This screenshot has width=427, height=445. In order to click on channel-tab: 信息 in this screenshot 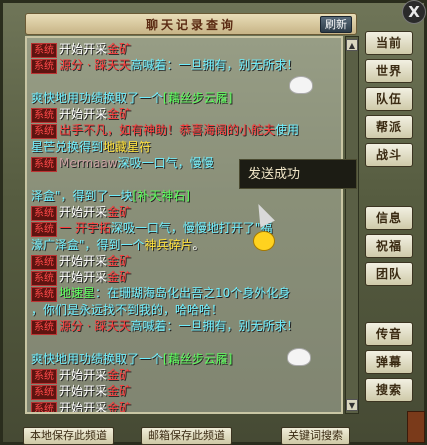, I will do `click(389, 218)`.